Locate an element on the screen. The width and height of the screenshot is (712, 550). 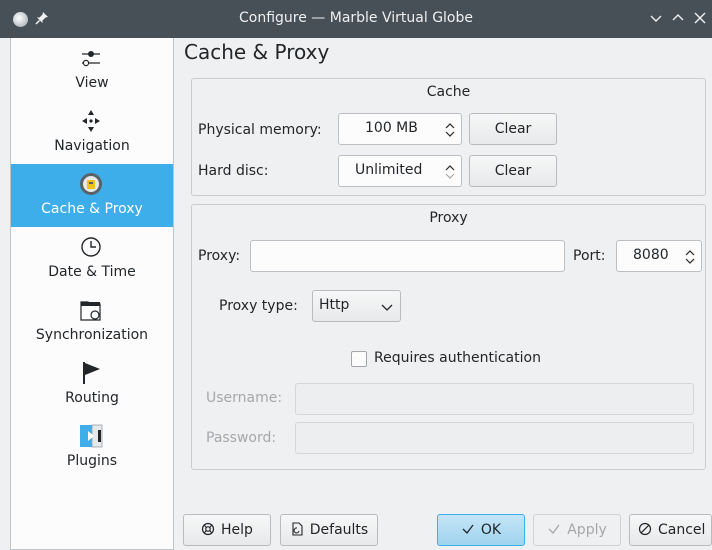
ok-button: OK is located at coordinates (481, 530).